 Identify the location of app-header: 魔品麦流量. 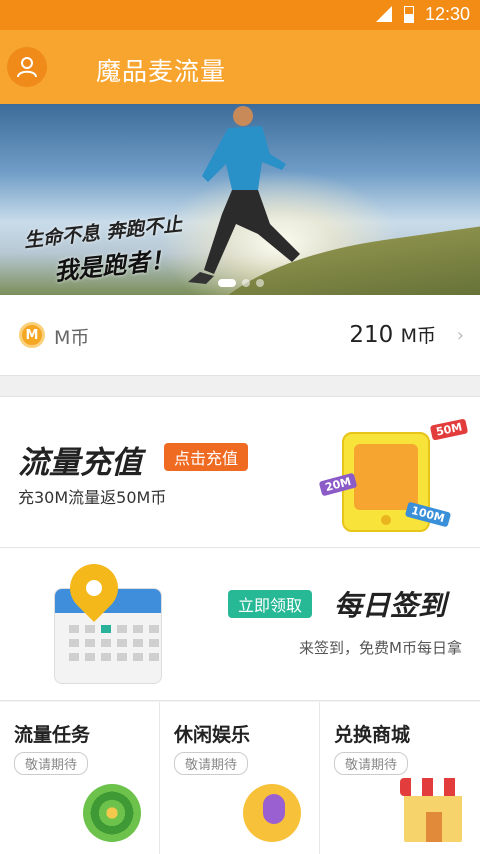
(240, 67).